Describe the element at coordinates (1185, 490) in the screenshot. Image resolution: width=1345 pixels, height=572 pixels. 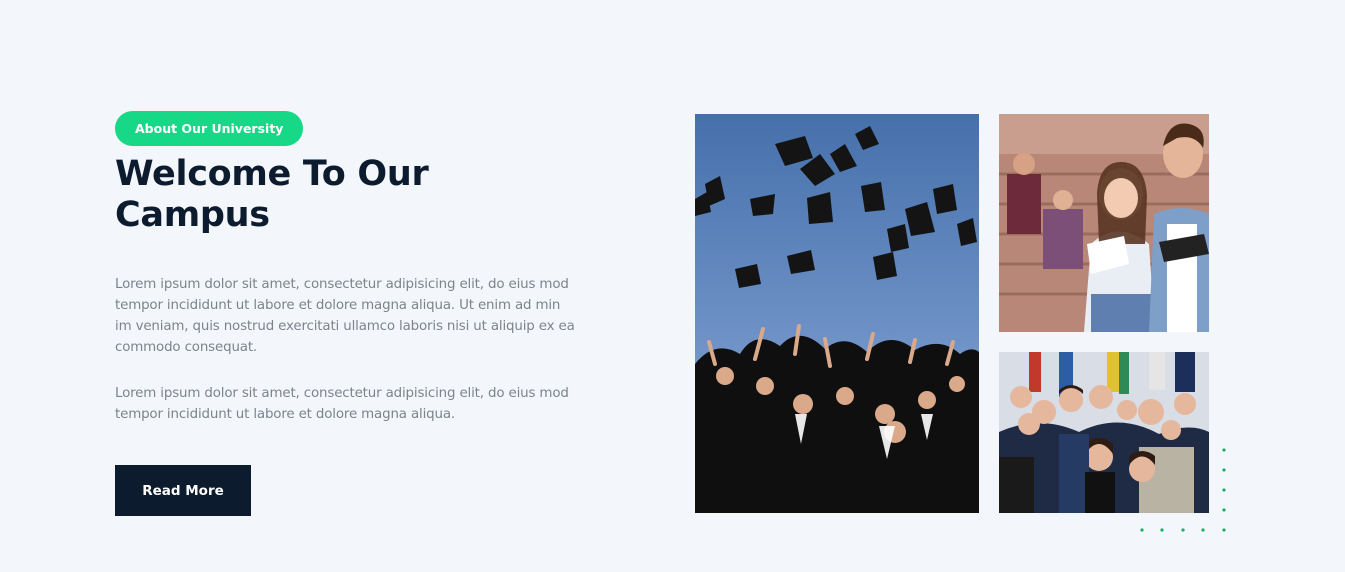
I see `dot-pattern-decoration` at that location.